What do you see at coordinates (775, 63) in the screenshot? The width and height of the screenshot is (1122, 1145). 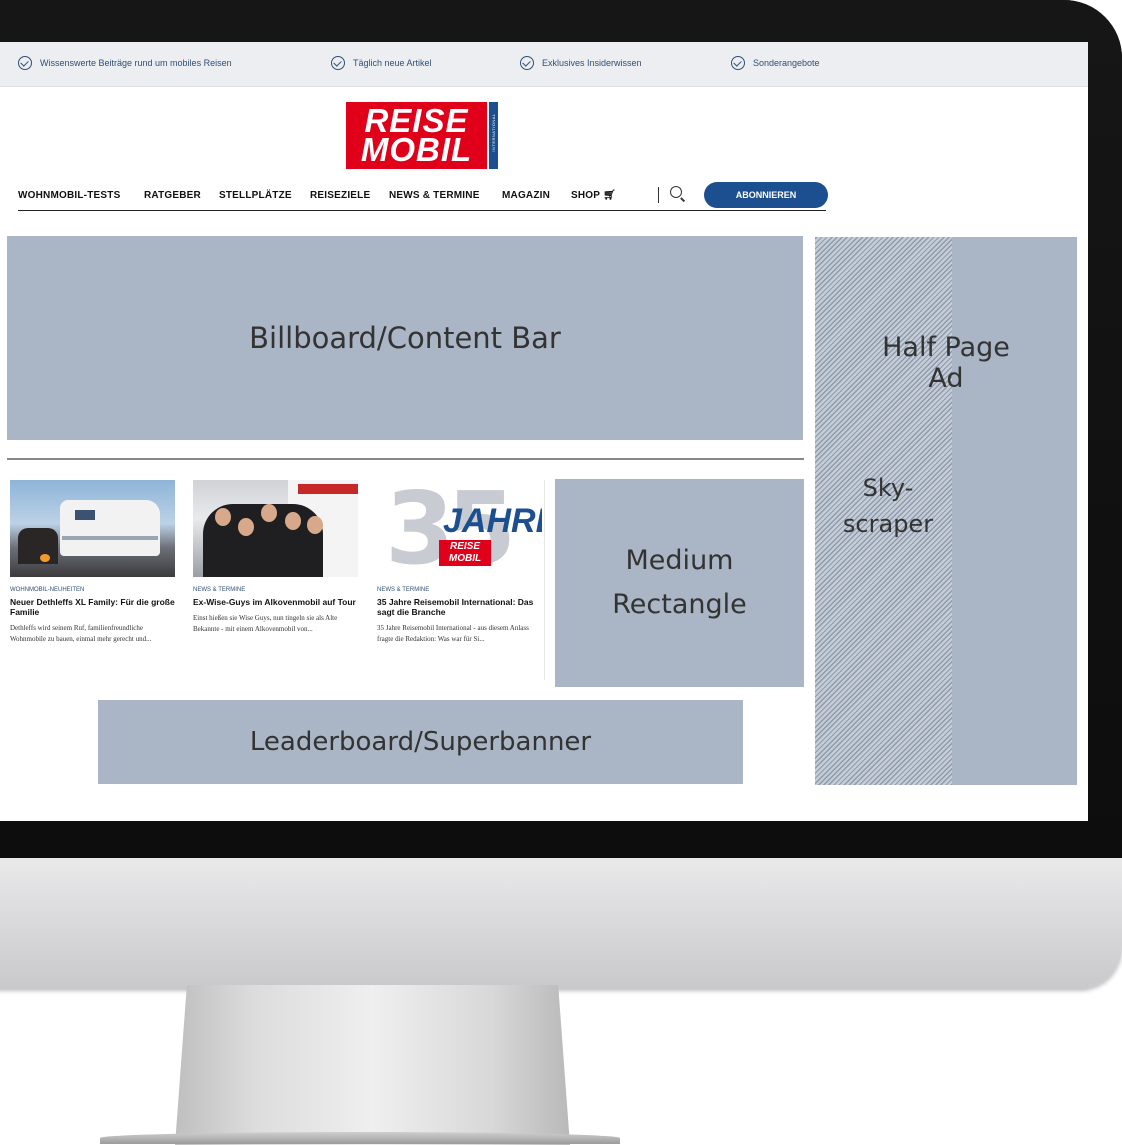 I see `usp-item: Sonderangebote` at bounding box center [775, 63].